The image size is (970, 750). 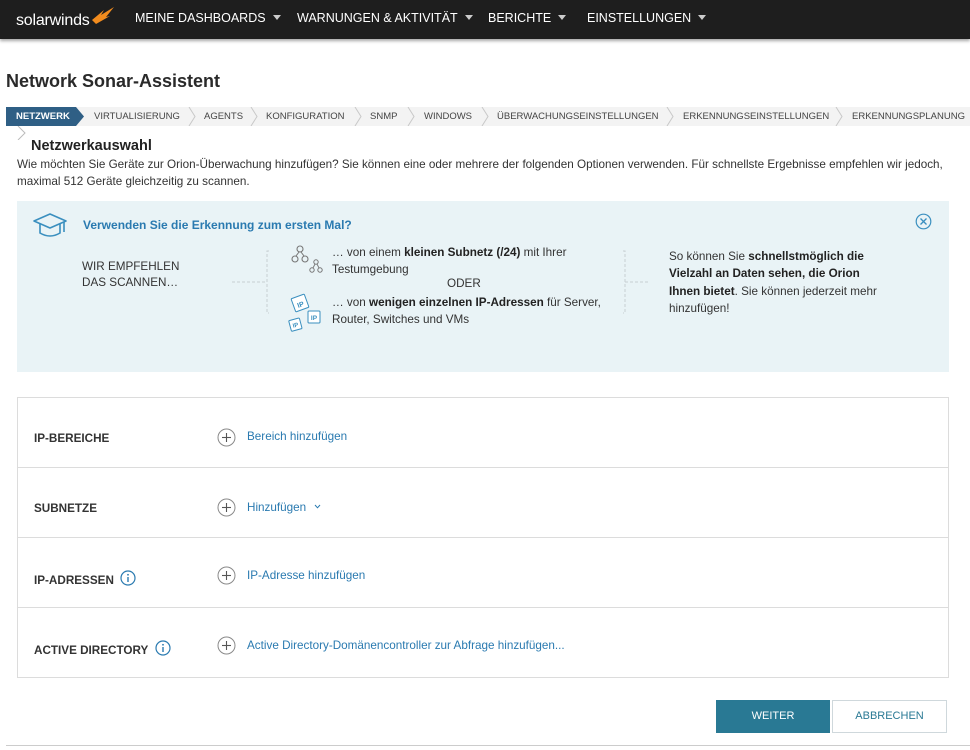 I want to click on nav-label: BERICHTE, so click(x=520, y=18).